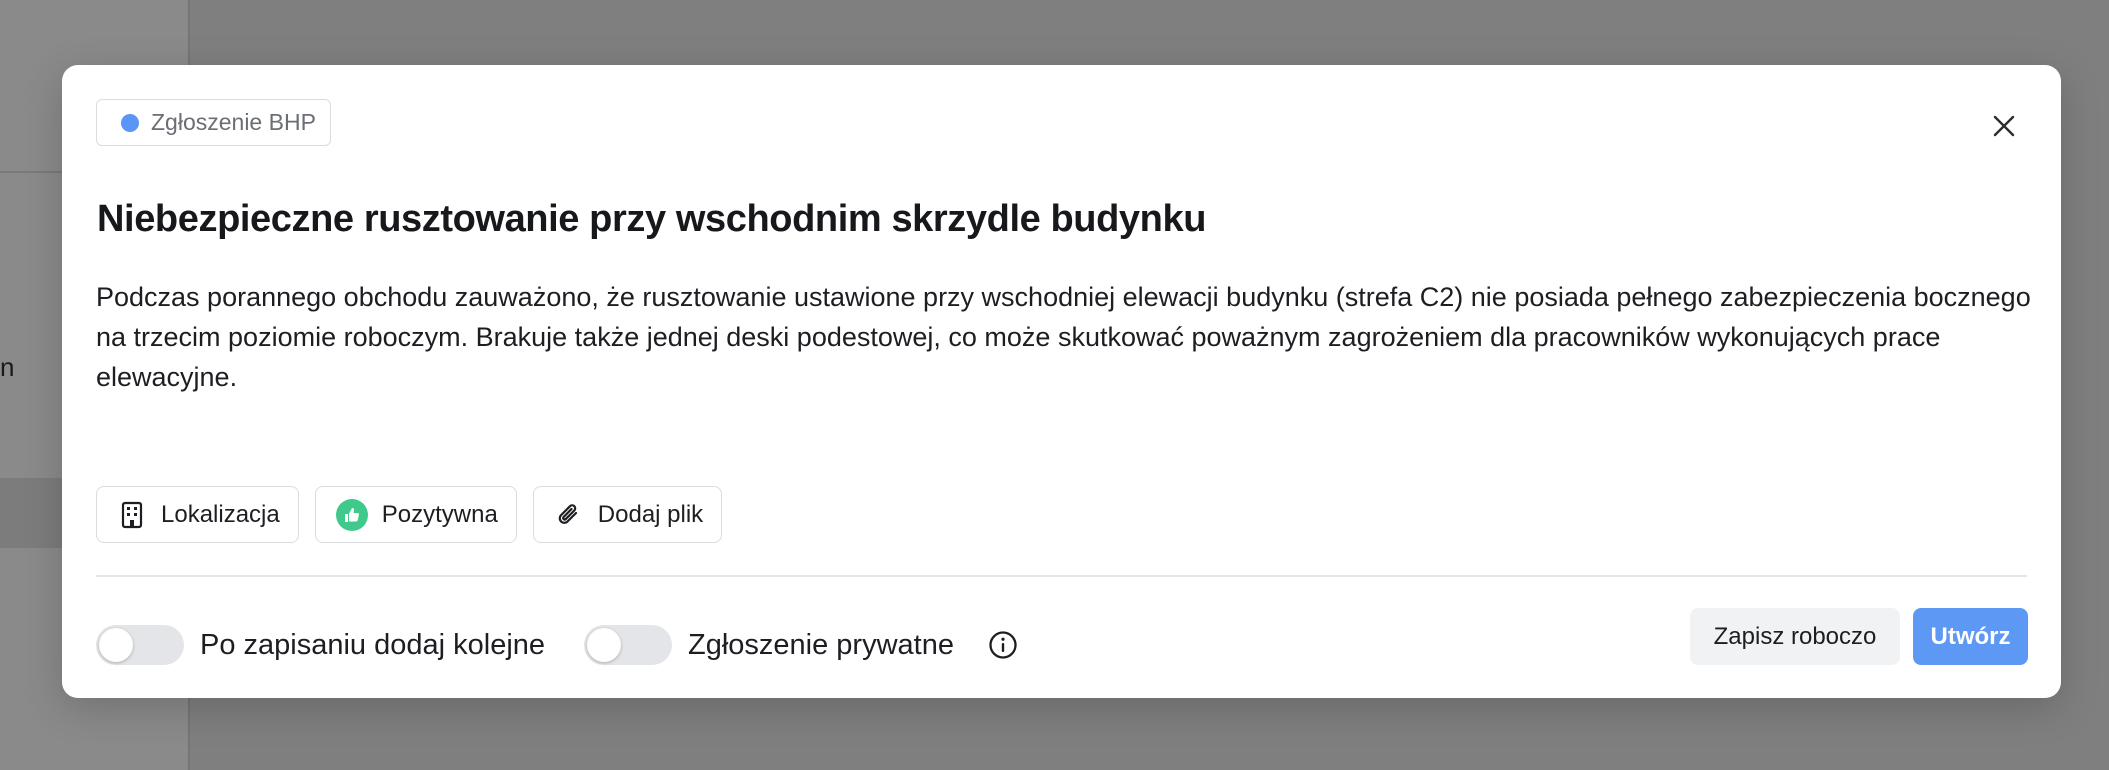 The height and width of the screenshot is (770, 2109). What do you see at coordinates (220, 514) in the screenshot?
I see `location-chip-label: Lokalizacja` at bounding box center [220, 514].